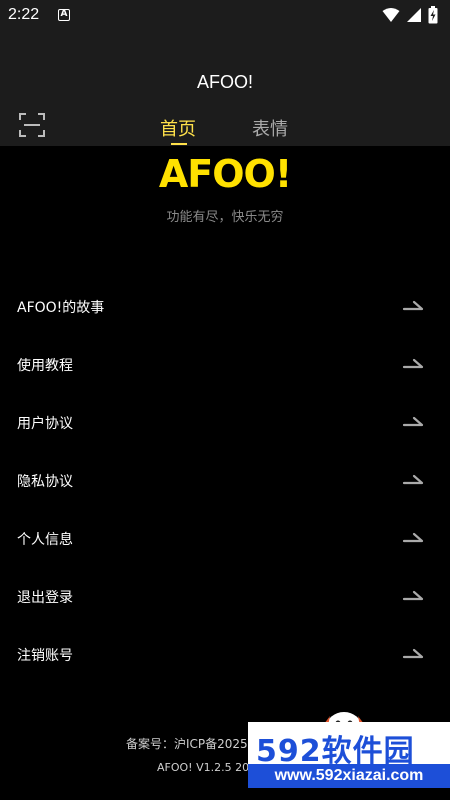  What do you see at coordinates (225, 174) in the screenshot?
I see `brand-logo: AFOO!` at bounding box center [225, 174].